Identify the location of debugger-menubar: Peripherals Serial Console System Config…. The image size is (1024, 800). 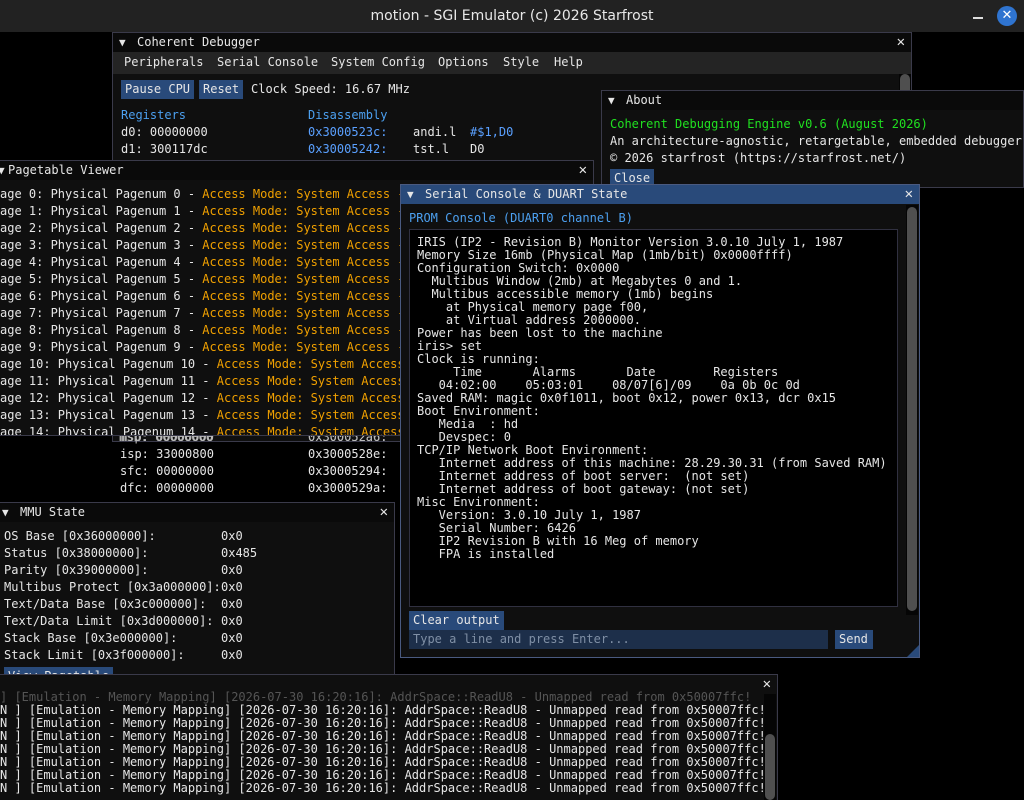
(512, 63).